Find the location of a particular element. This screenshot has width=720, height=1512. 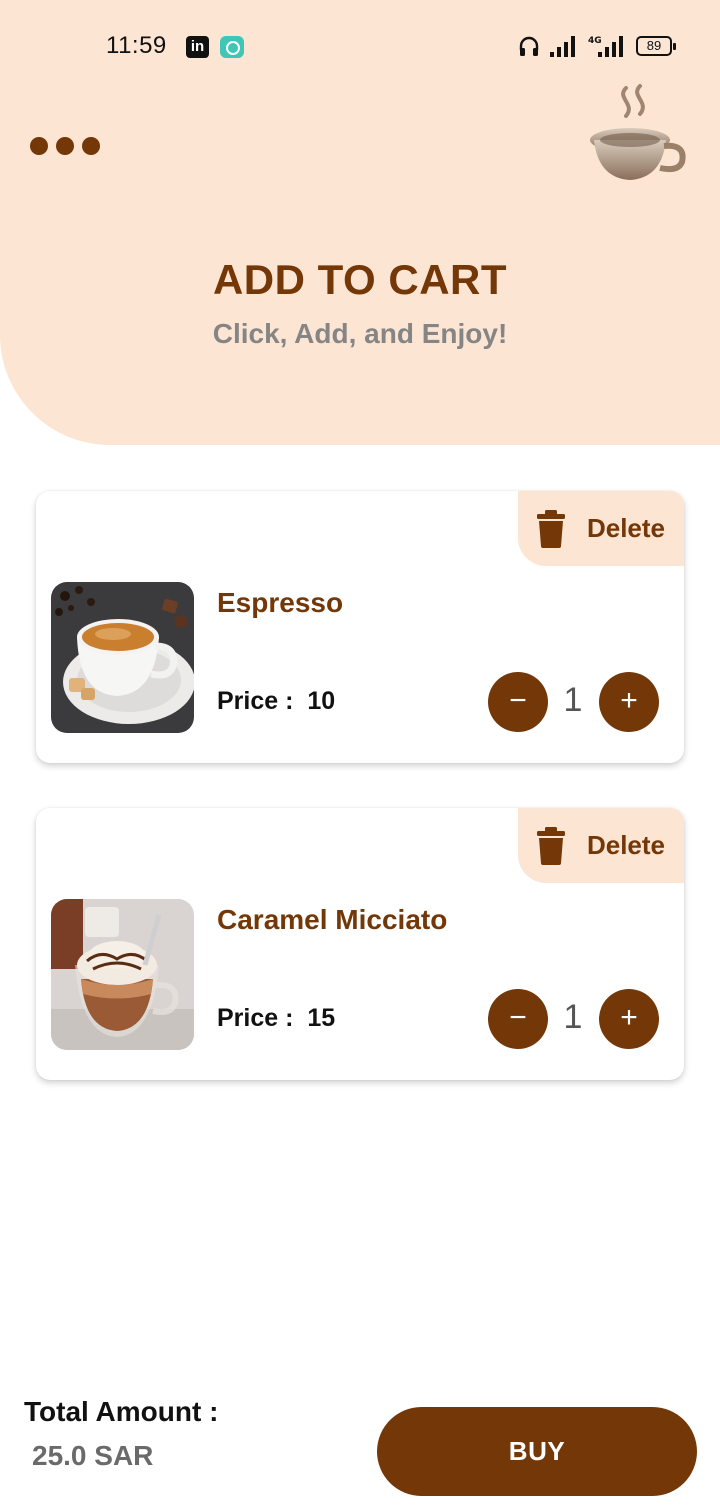

signal-icon is located at coordinates (562, 46).